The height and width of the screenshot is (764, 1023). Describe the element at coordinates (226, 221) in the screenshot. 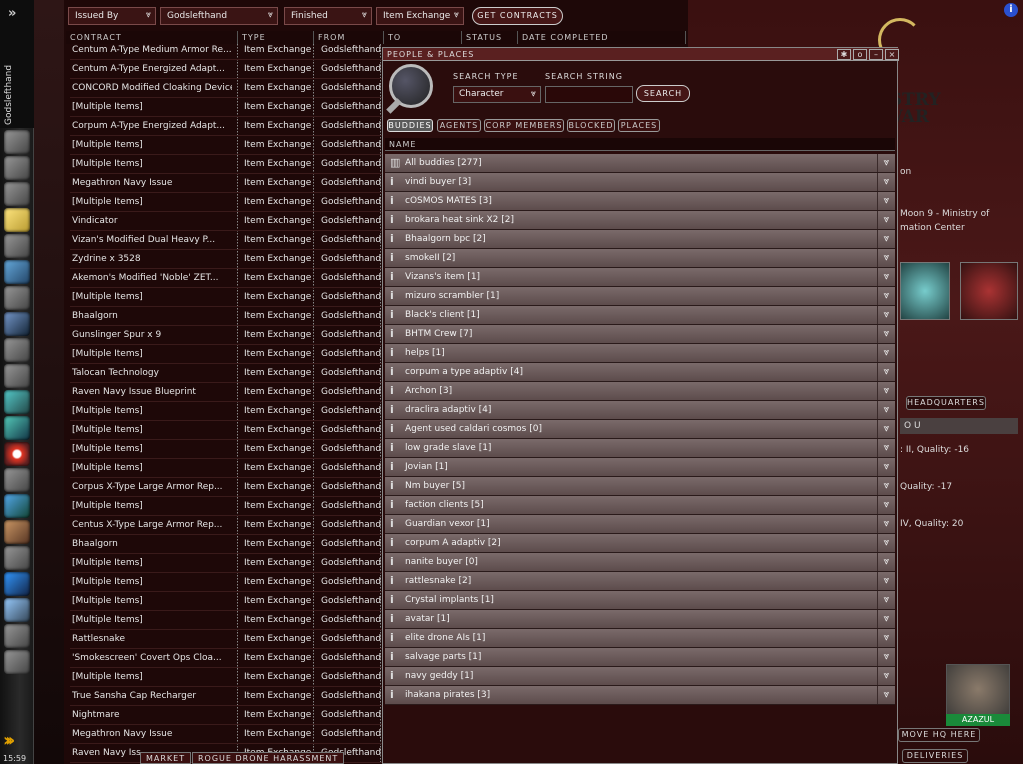

I see `table-row: Vindicator Item Exchange Godslefthand` at that location.